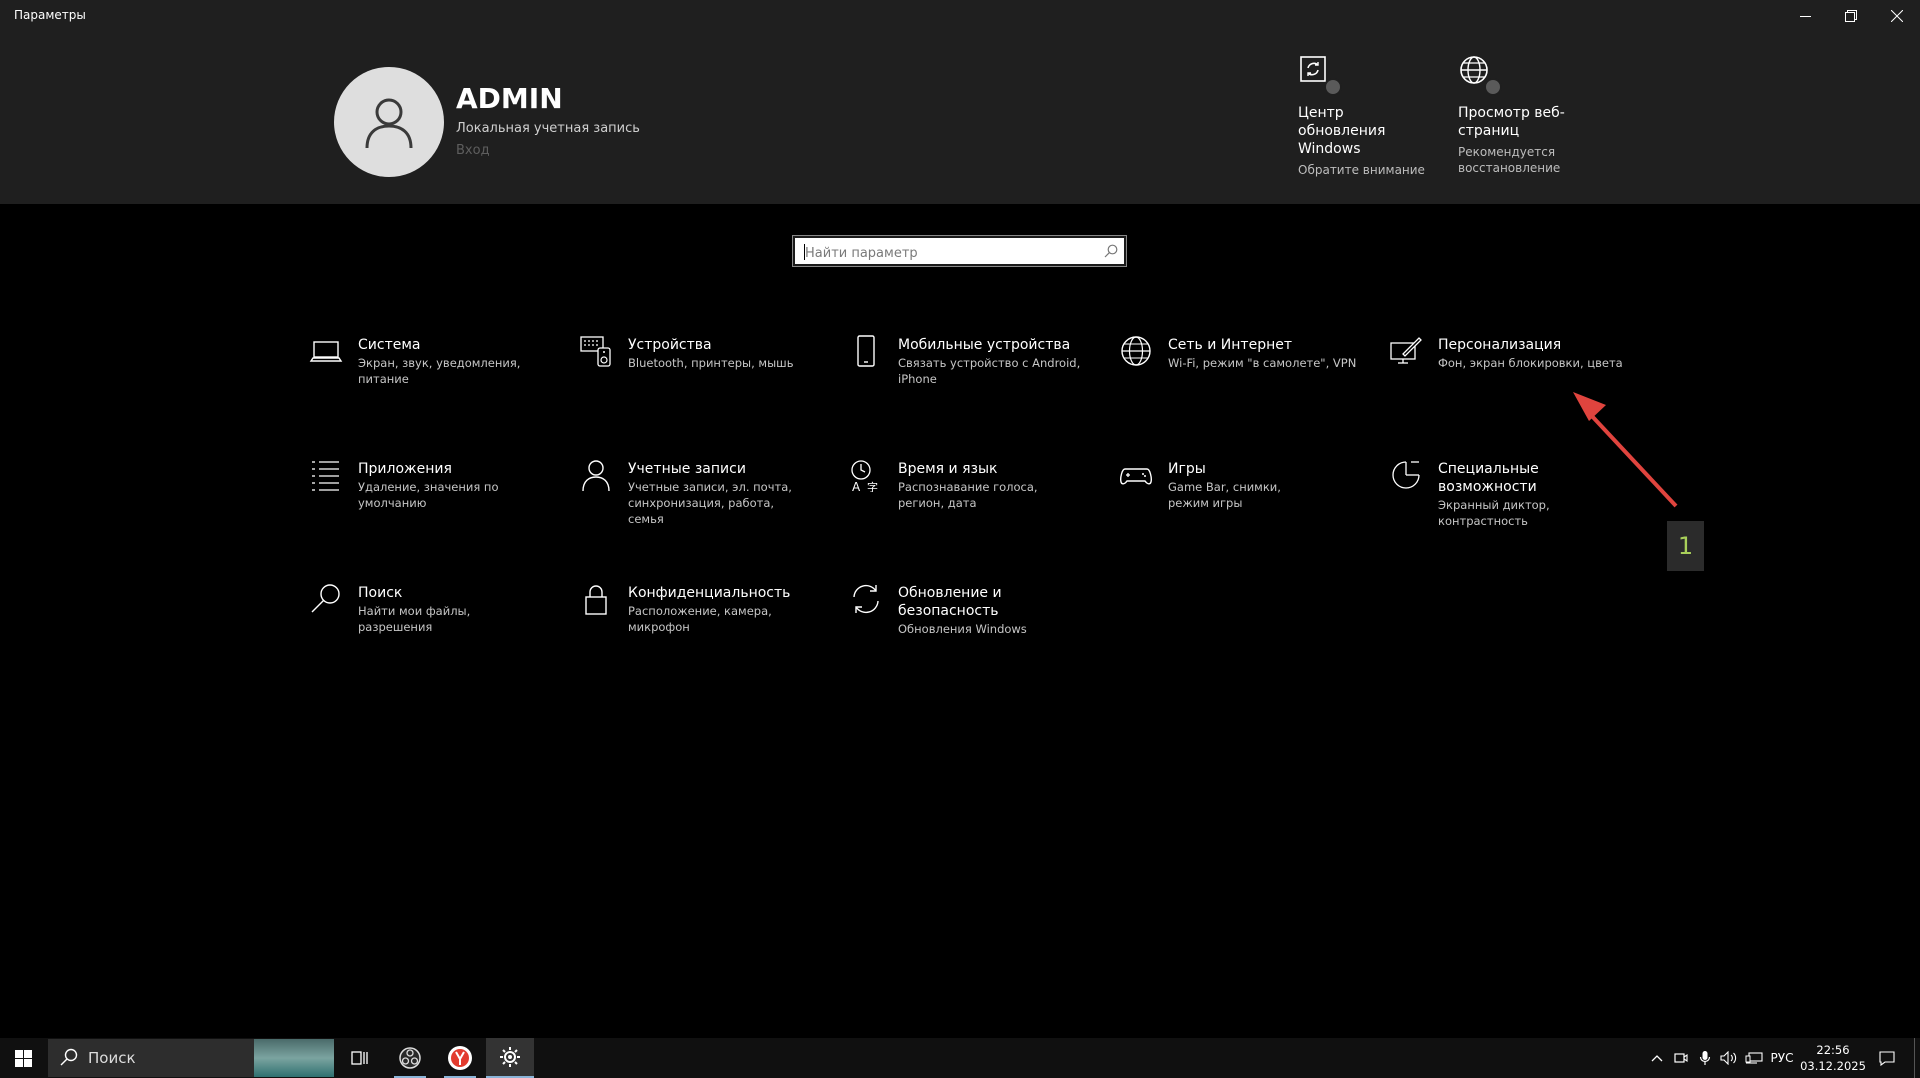 The height and width of the screenshot is (1078, 1920). What do you see at coordinates (1625, 450) in the screenshot?
I see `annotation-arrow` at bounding box center [1625, 450].